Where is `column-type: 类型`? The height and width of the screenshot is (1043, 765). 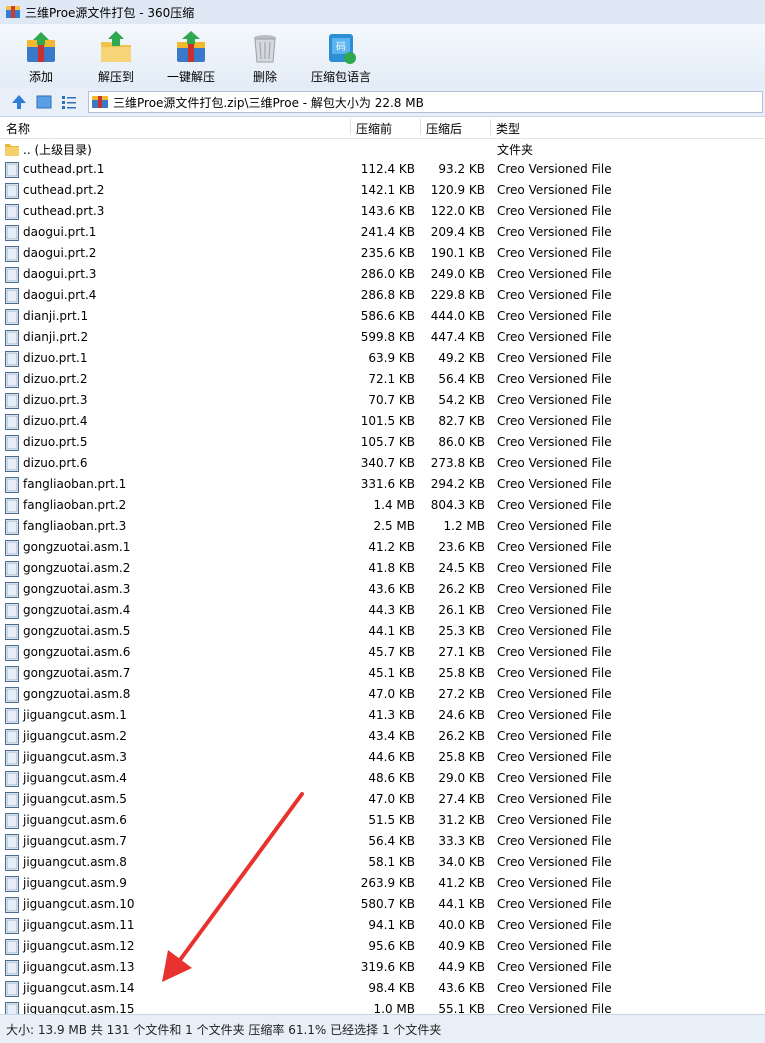 column-type: 类型 is located at coordinates (508, 128).